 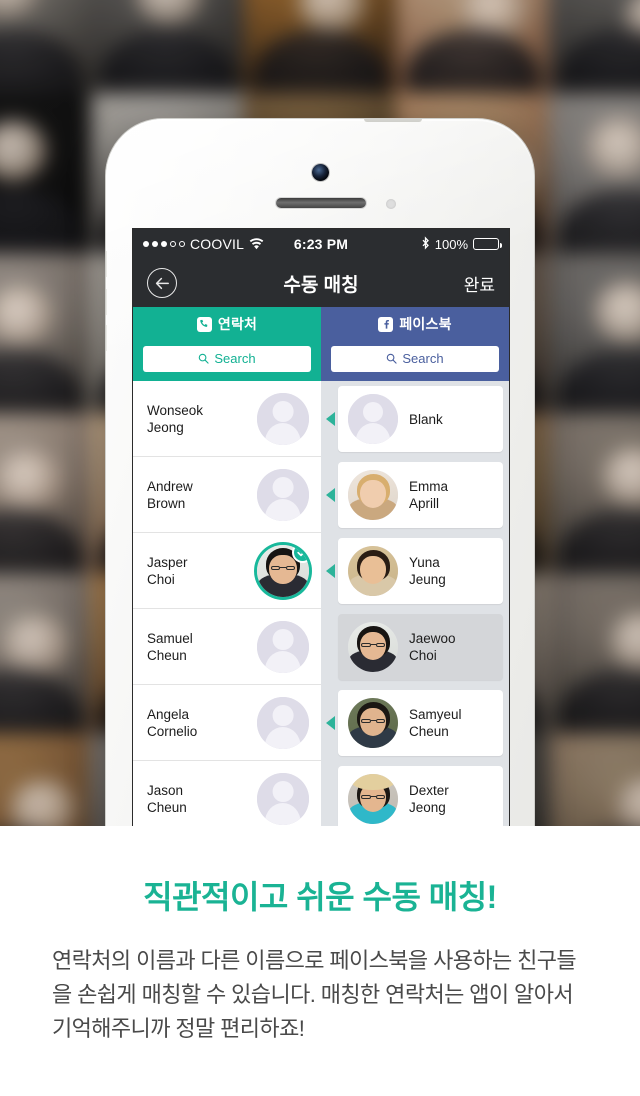 What do you see at coordinates (227, 324) in the screenshot?
I see `tab-contacts: 연락처` at bounding box center [227, 324].